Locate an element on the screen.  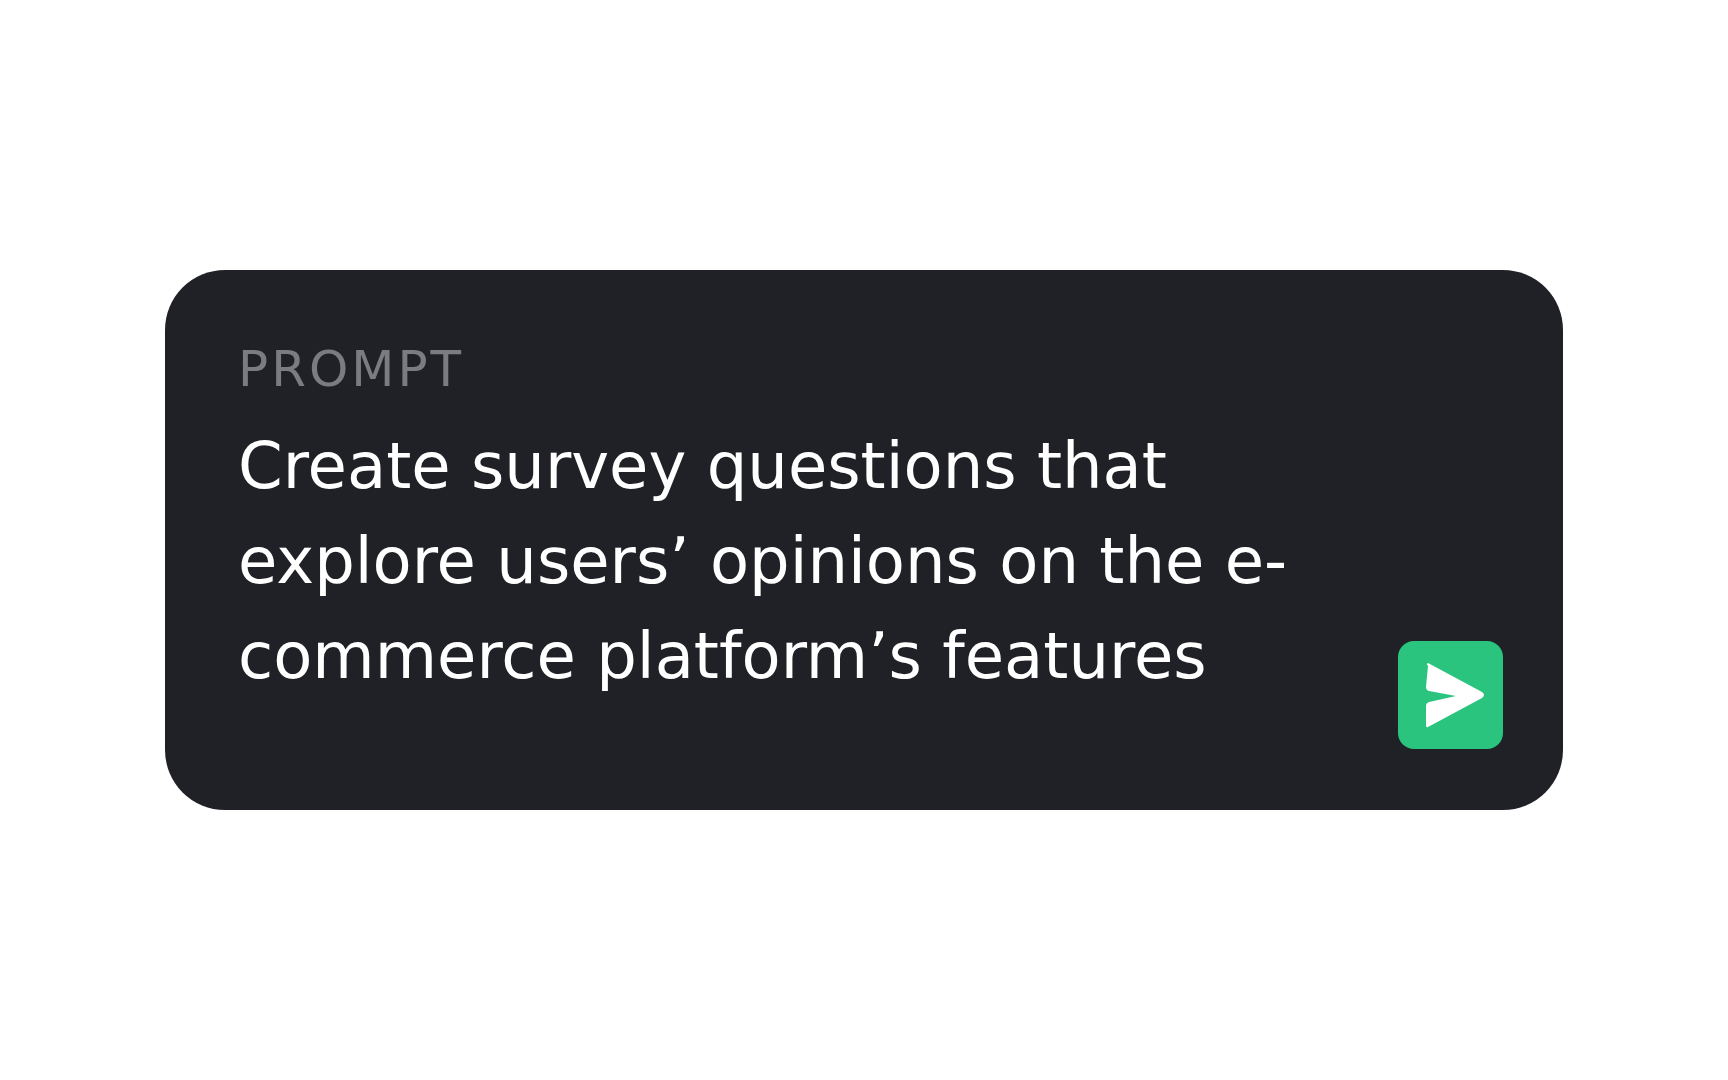
prompt-label: PROMPT is located at coordinates (352, 369).